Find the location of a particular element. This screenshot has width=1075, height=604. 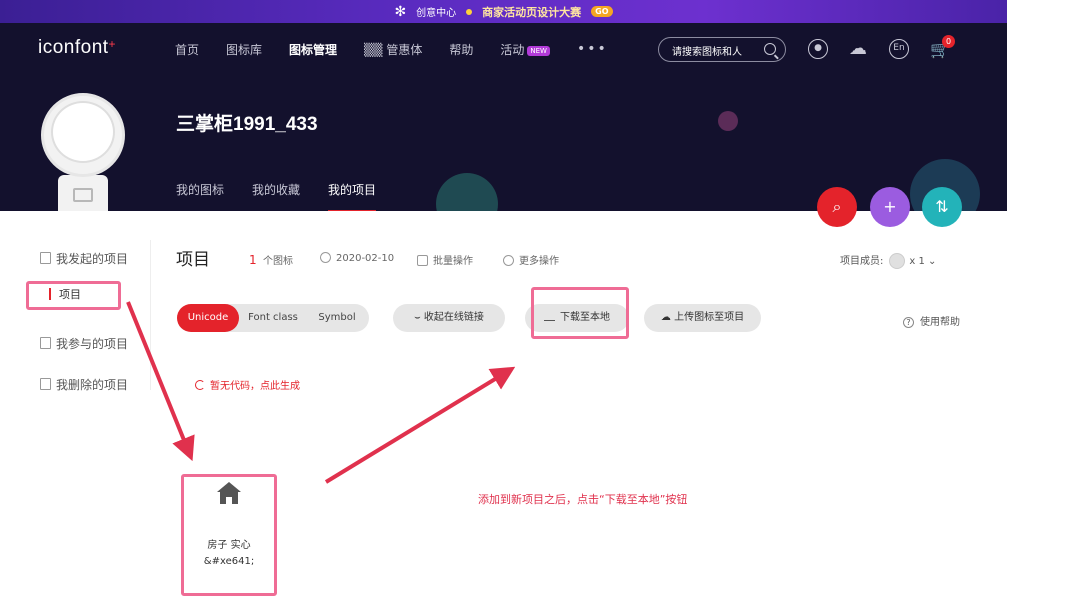

project-title: 项目 is located at coordinates (193, 260).